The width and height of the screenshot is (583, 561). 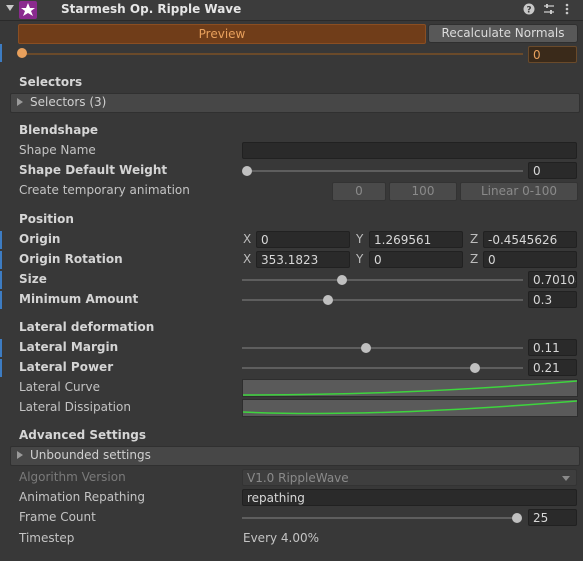 I want to click on blendshape-section-title: Blendshape, so click(x=59, y=130).